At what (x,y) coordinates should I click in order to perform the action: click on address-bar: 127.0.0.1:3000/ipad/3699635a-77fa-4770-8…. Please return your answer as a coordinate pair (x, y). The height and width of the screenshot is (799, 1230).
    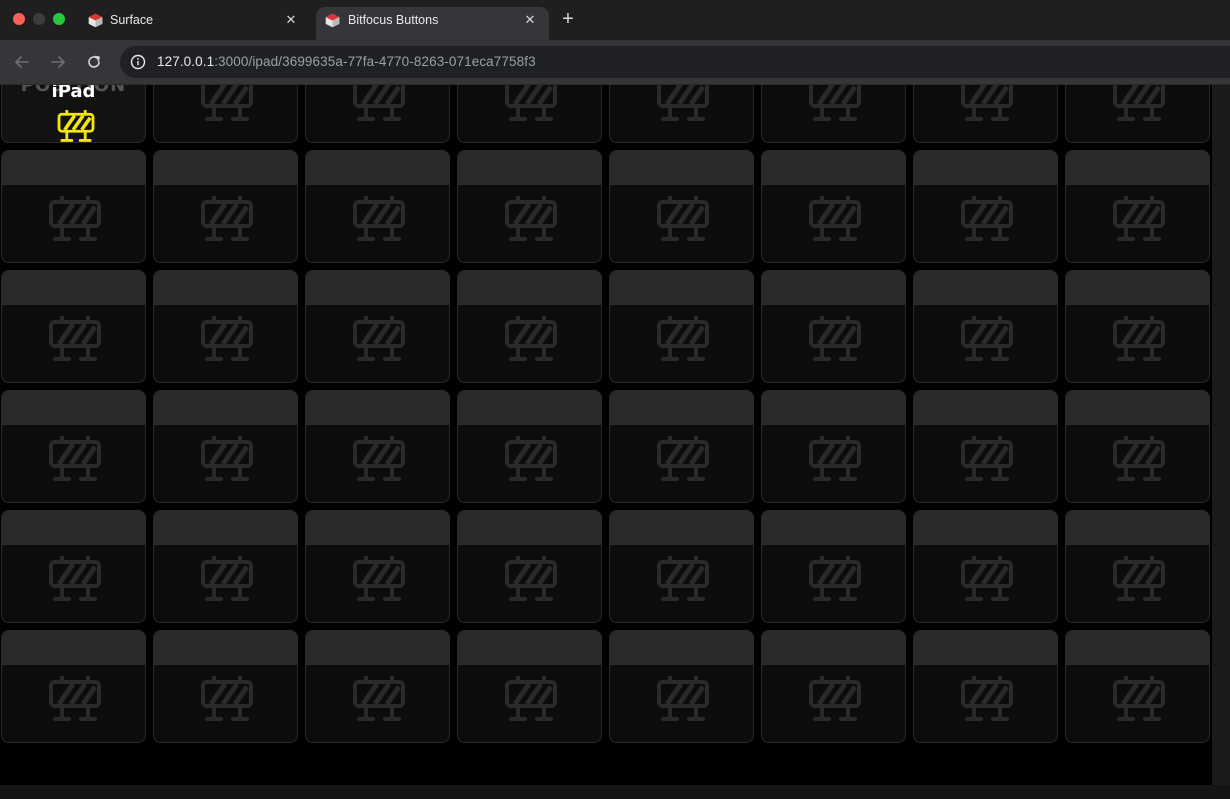
    Looking at the image, I should click on (675, 62).